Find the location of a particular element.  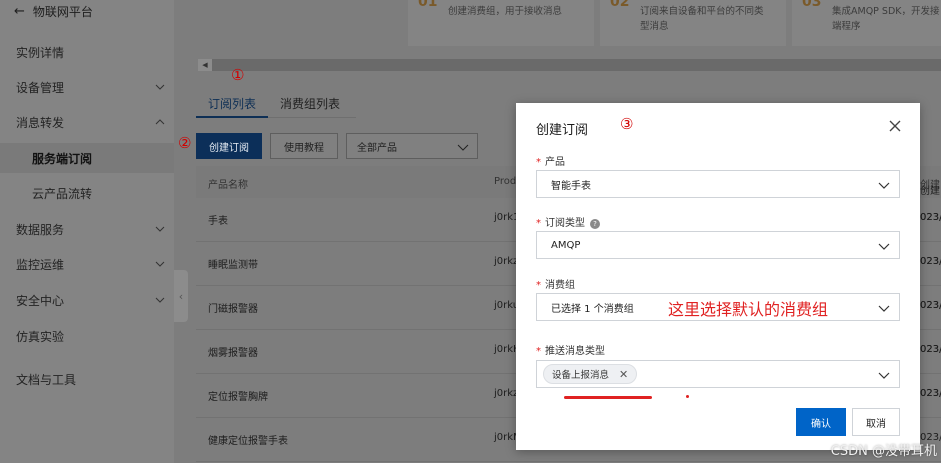

annotation-consumer-note: 这里选择默认的消费组 is located at coordinates (748, 309).